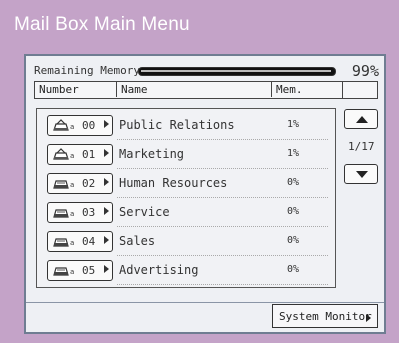 The width and height of the screenshot is (399, 343). What do you see at coordinates (80, 212) in the screenshot?
I see `mailbox-select-button: a 03` at bounding box center [80, 212].